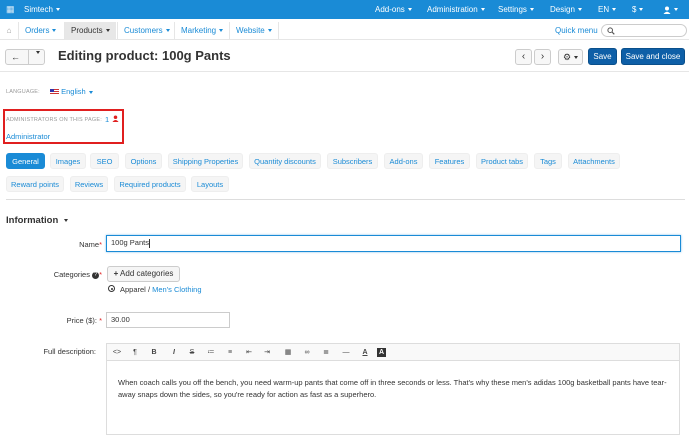  I want to click on menu-design: Design, so click(566, 9).